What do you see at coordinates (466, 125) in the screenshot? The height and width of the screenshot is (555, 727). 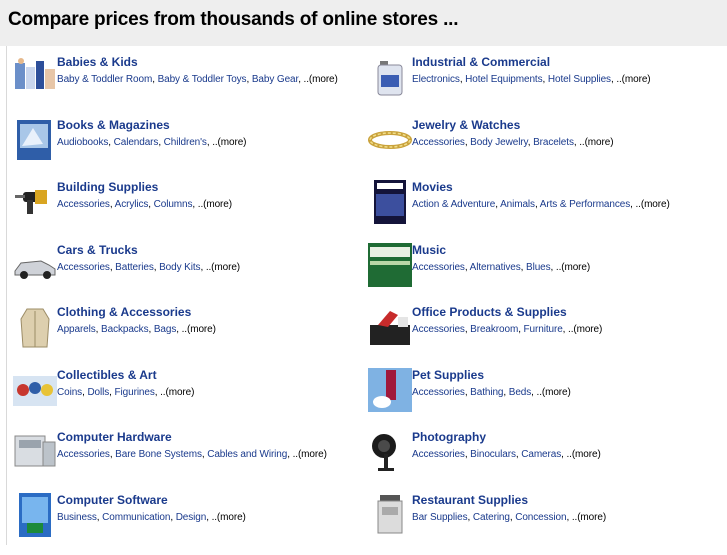 I see `category-title-link: Jewelry & Watches` at bounding box center [466, 125].